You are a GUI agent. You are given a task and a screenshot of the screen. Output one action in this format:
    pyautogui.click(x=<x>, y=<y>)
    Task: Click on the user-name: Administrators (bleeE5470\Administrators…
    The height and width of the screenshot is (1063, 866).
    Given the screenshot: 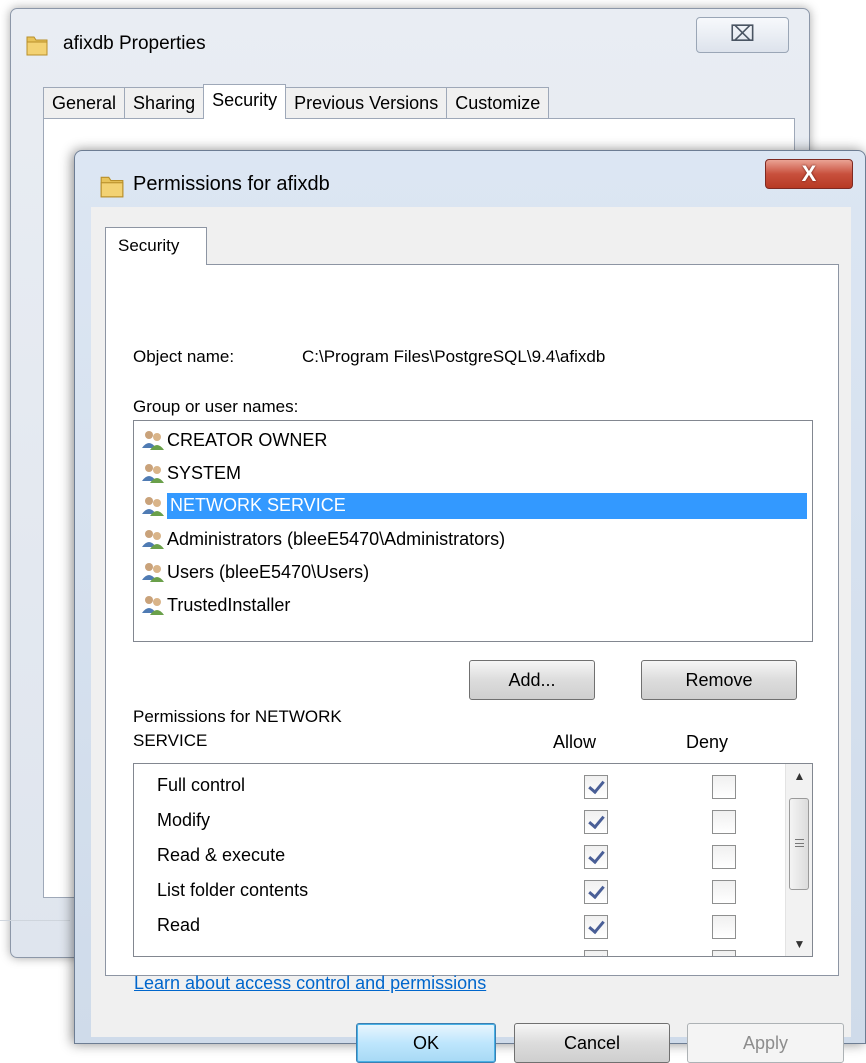 What is the action you would take?
    pyautogui.click(x=336, y=538)
    